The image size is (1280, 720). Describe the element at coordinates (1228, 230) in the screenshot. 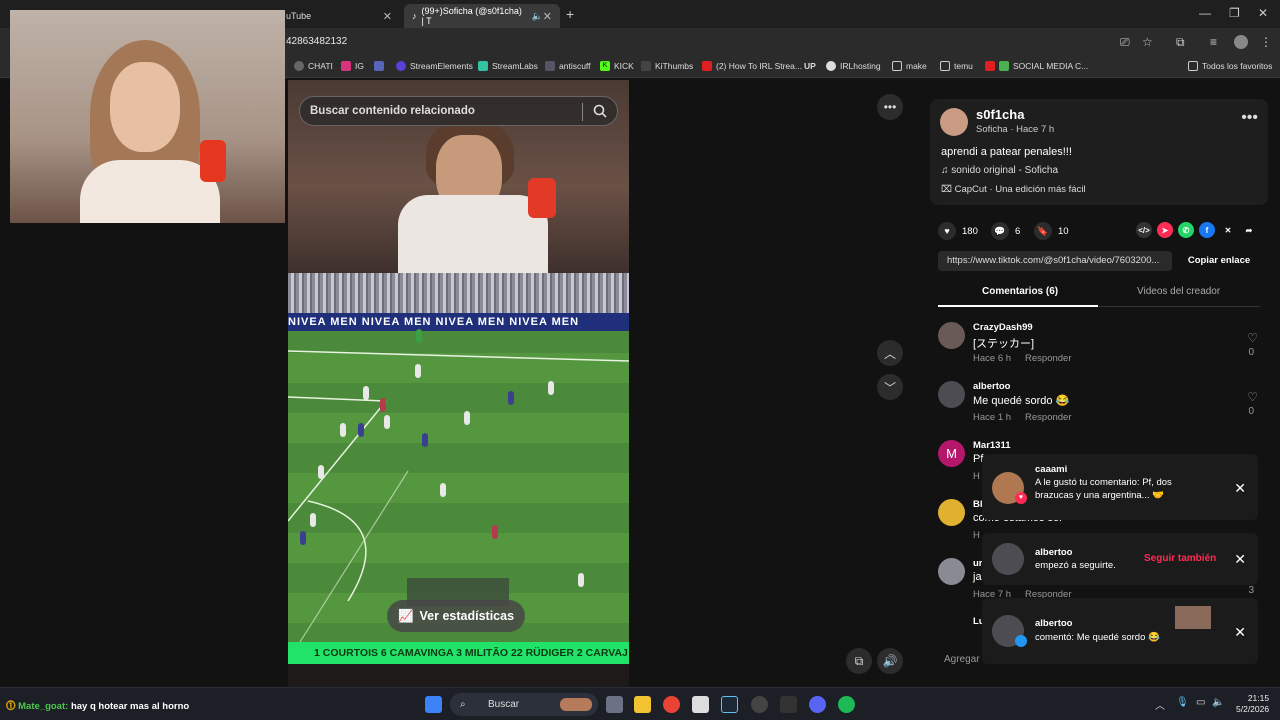

I see `x-icon: ✕` at that location.